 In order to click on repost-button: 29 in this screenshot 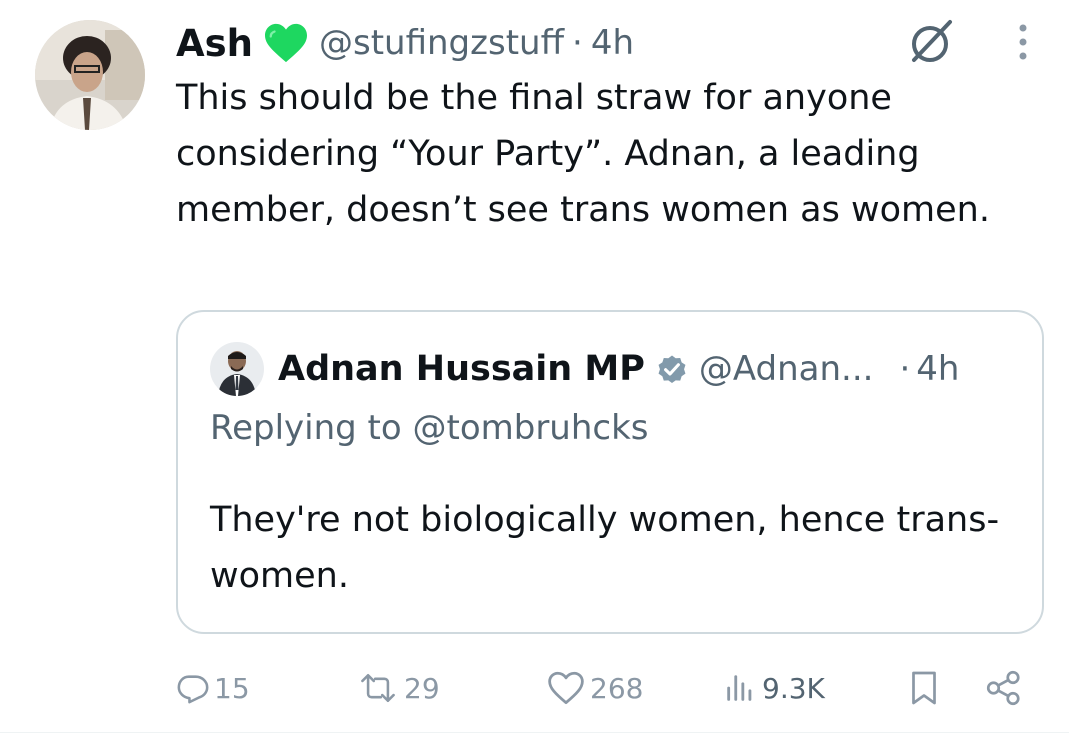, I will do `click(398, 688)`.